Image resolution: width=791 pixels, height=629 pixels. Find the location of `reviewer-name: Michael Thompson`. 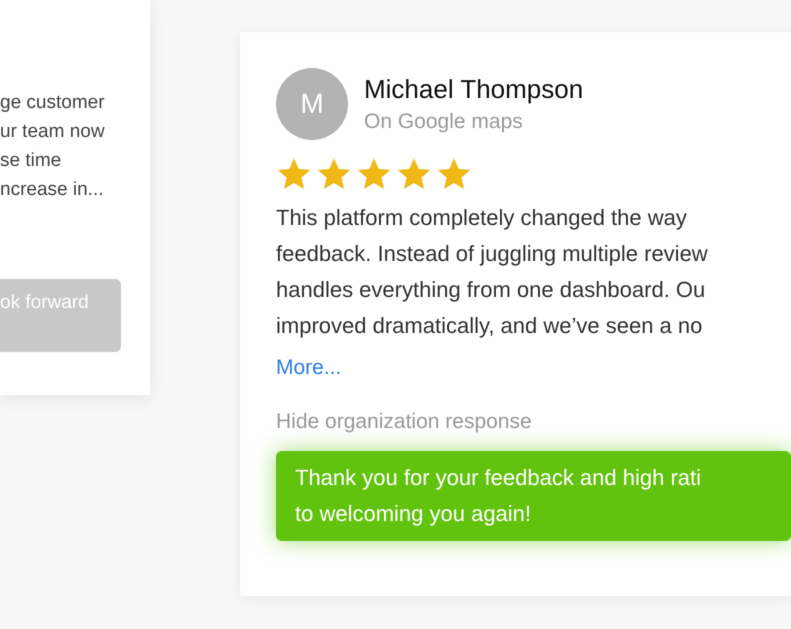

reviewer-name: Michael Thompson is located at coordinates (474, 89).